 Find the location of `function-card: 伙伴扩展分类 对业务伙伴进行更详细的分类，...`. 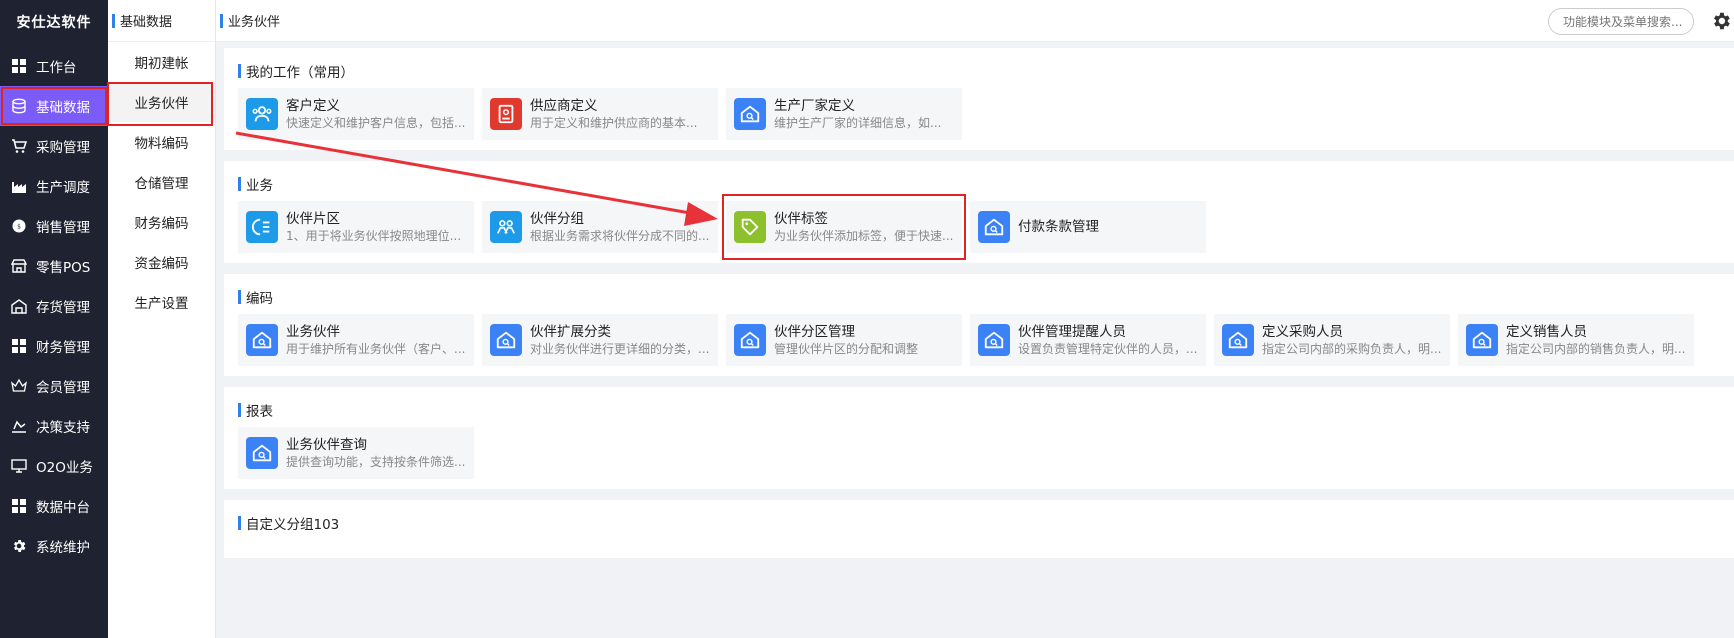

function-card: 伙伴扩展分类 对业务伙伴进行更详细的分类，... is located at coordinates (600, 340).